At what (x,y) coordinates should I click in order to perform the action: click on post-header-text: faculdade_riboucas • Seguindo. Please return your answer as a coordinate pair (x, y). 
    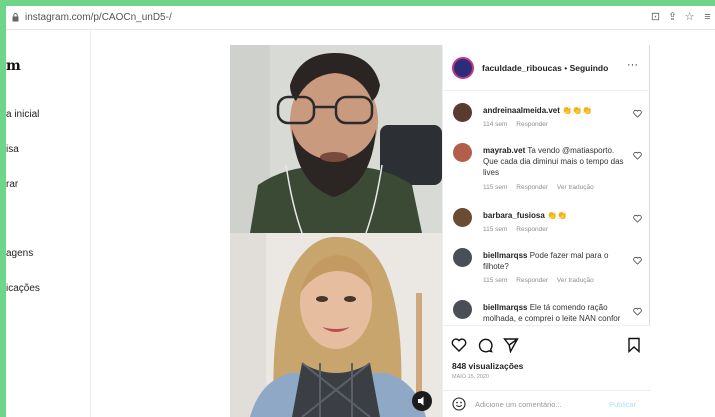
    Looking at the image, I should click on (545, 68).